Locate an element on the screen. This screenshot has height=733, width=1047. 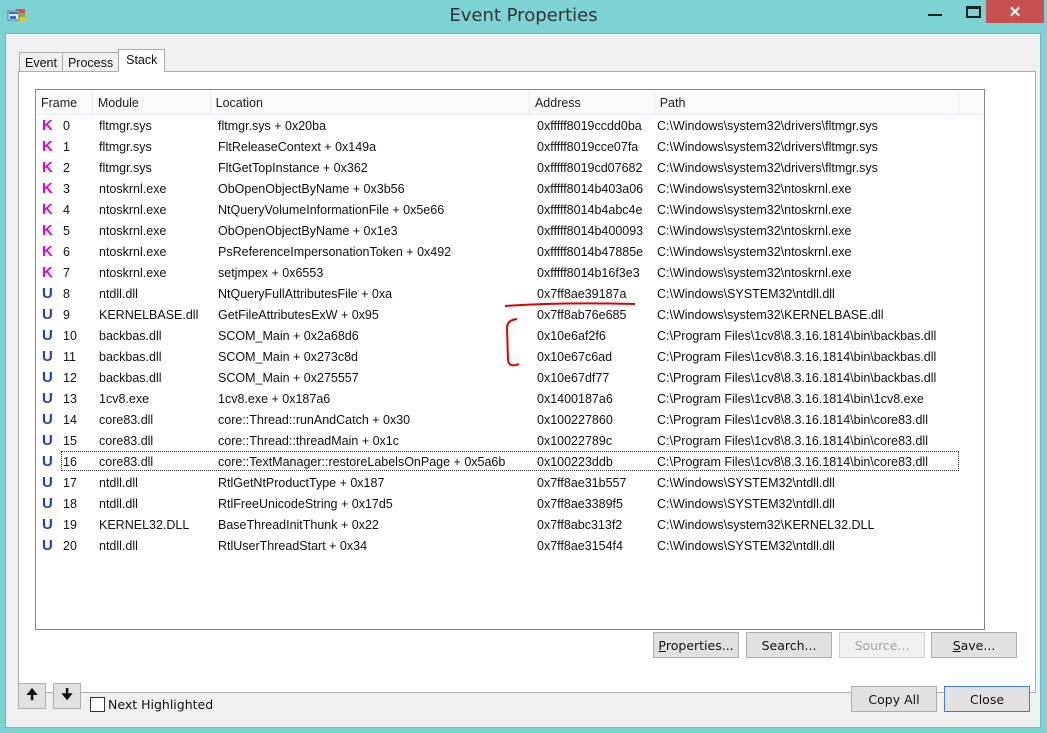
frame-number: 15 is located at coordinates (70, 440).